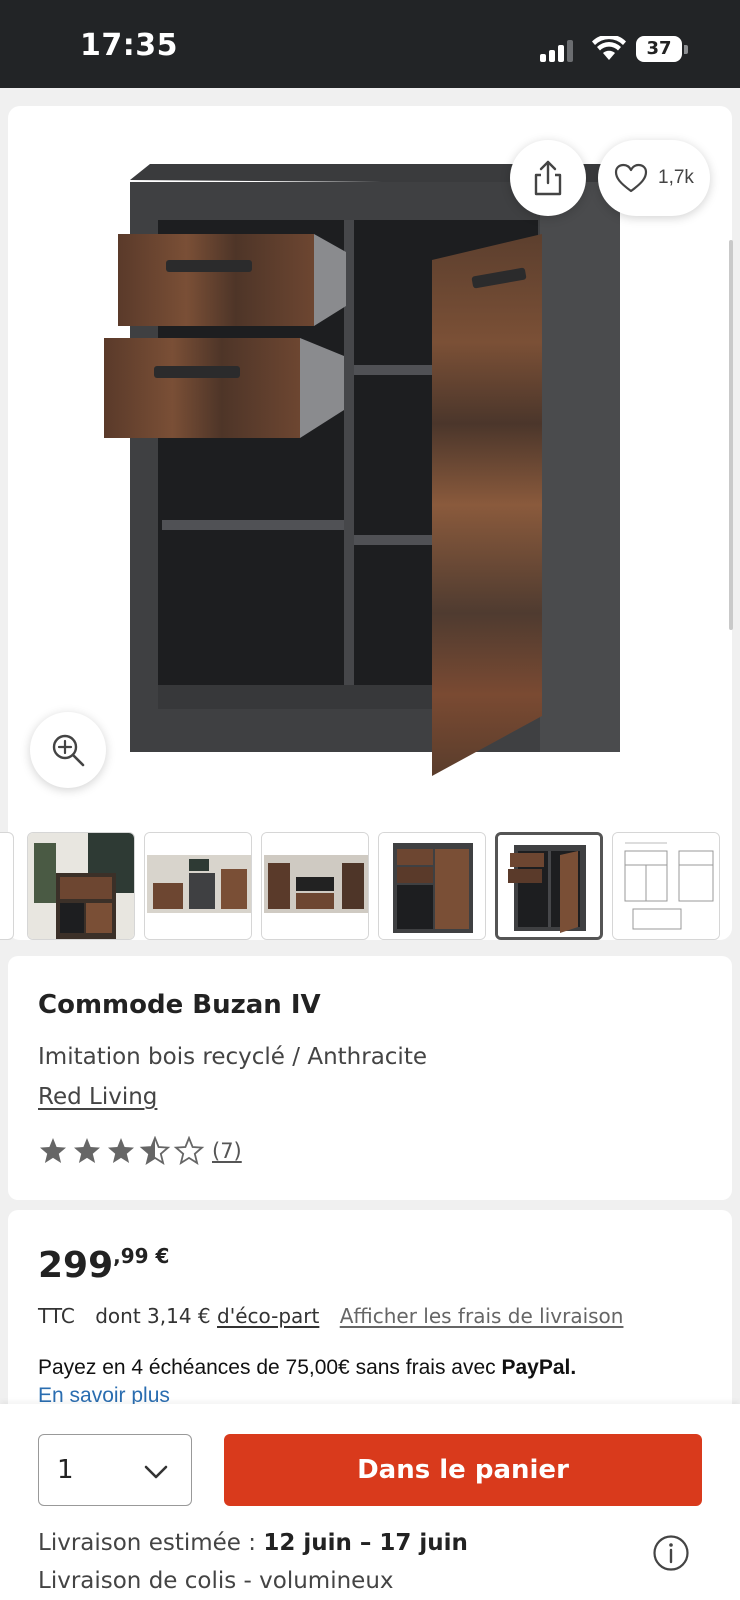 The width and height of the screenshot is (740, 1600). I want to click on quantity-value: 1, so click(65, 1470).